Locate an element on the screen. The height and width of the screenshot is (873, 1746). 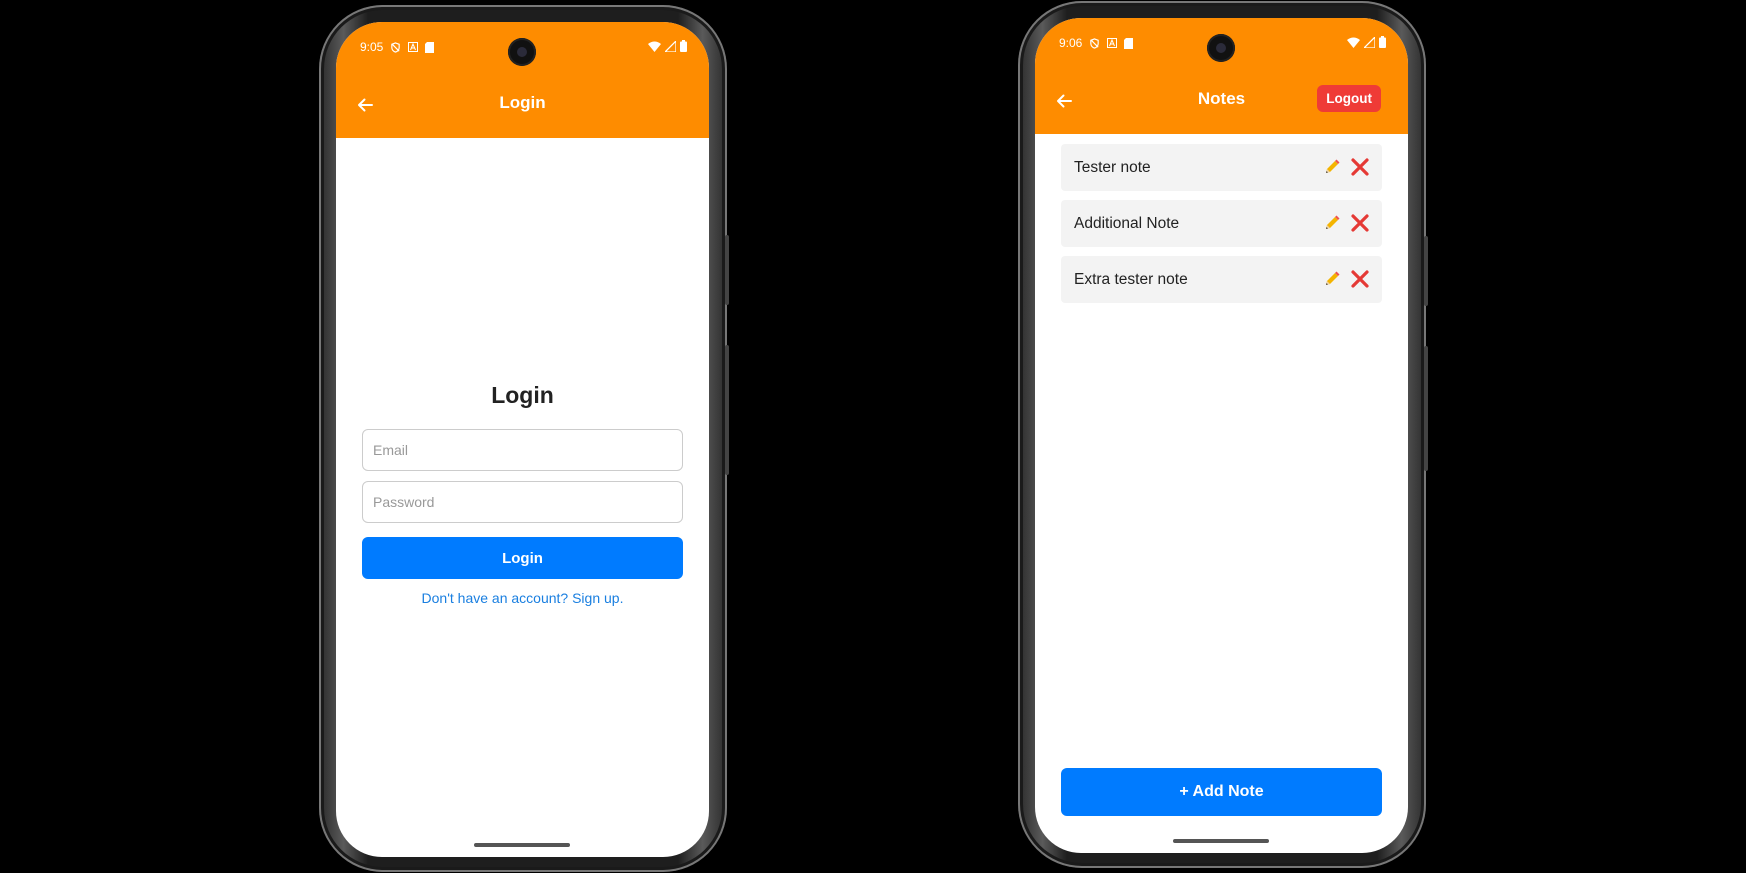
note-text: Extra tester note is located at coordinates (1131, 279).